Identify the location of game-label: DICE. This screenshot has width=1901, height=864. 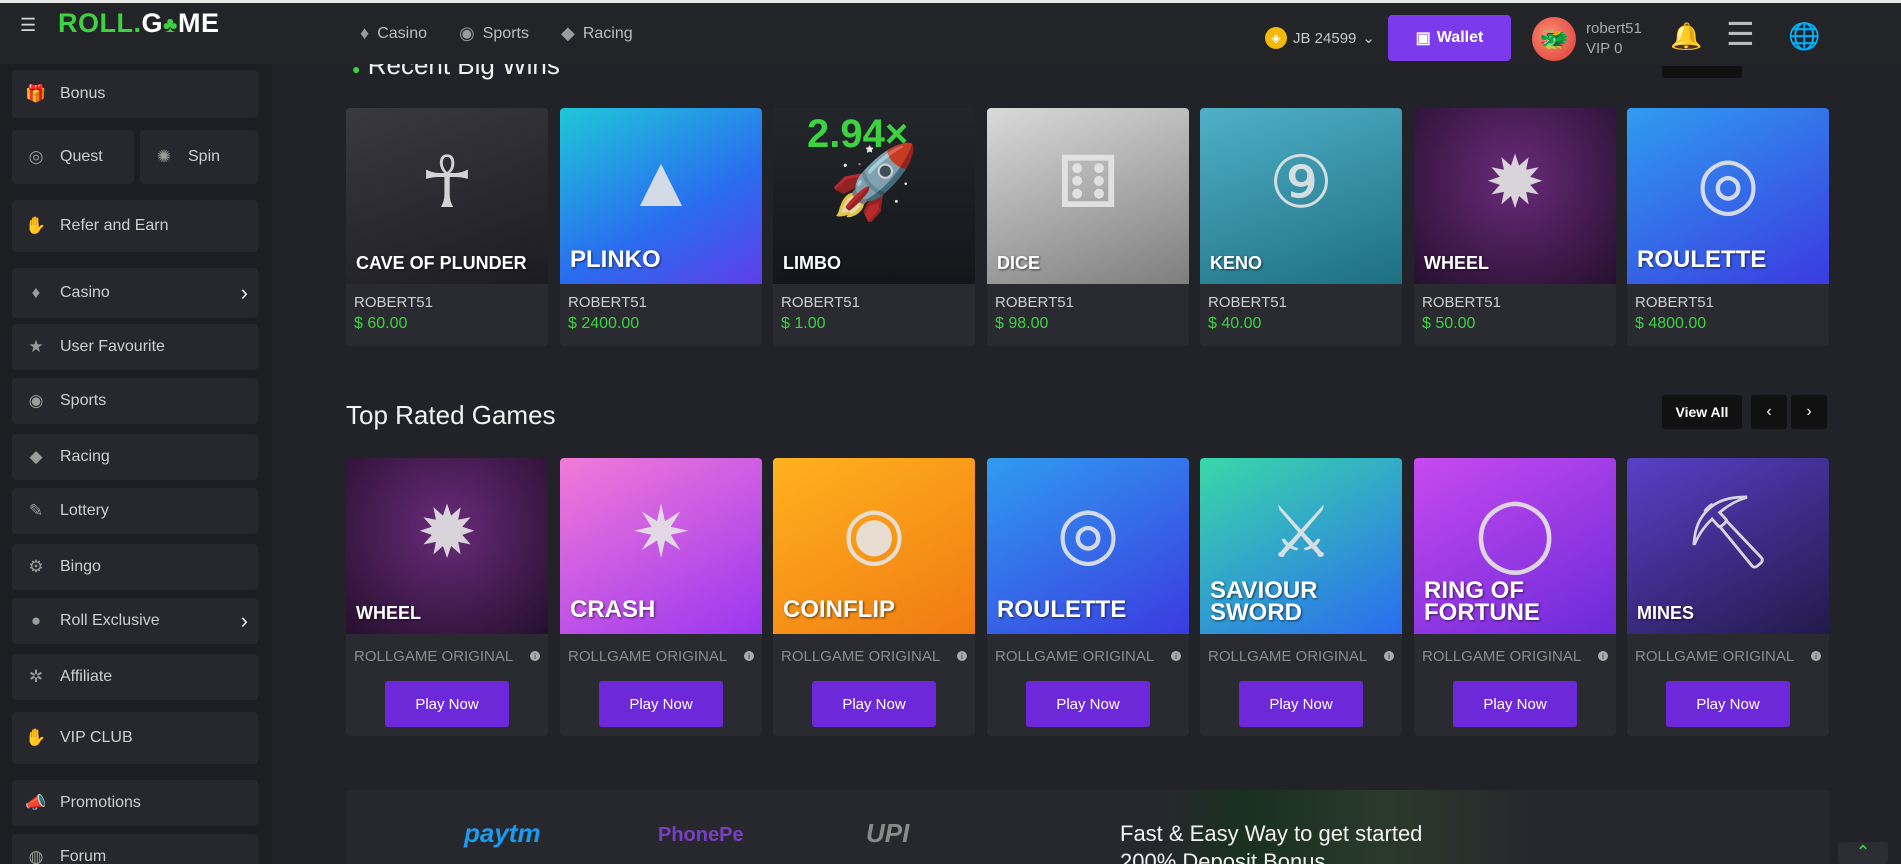
(1019, 263).